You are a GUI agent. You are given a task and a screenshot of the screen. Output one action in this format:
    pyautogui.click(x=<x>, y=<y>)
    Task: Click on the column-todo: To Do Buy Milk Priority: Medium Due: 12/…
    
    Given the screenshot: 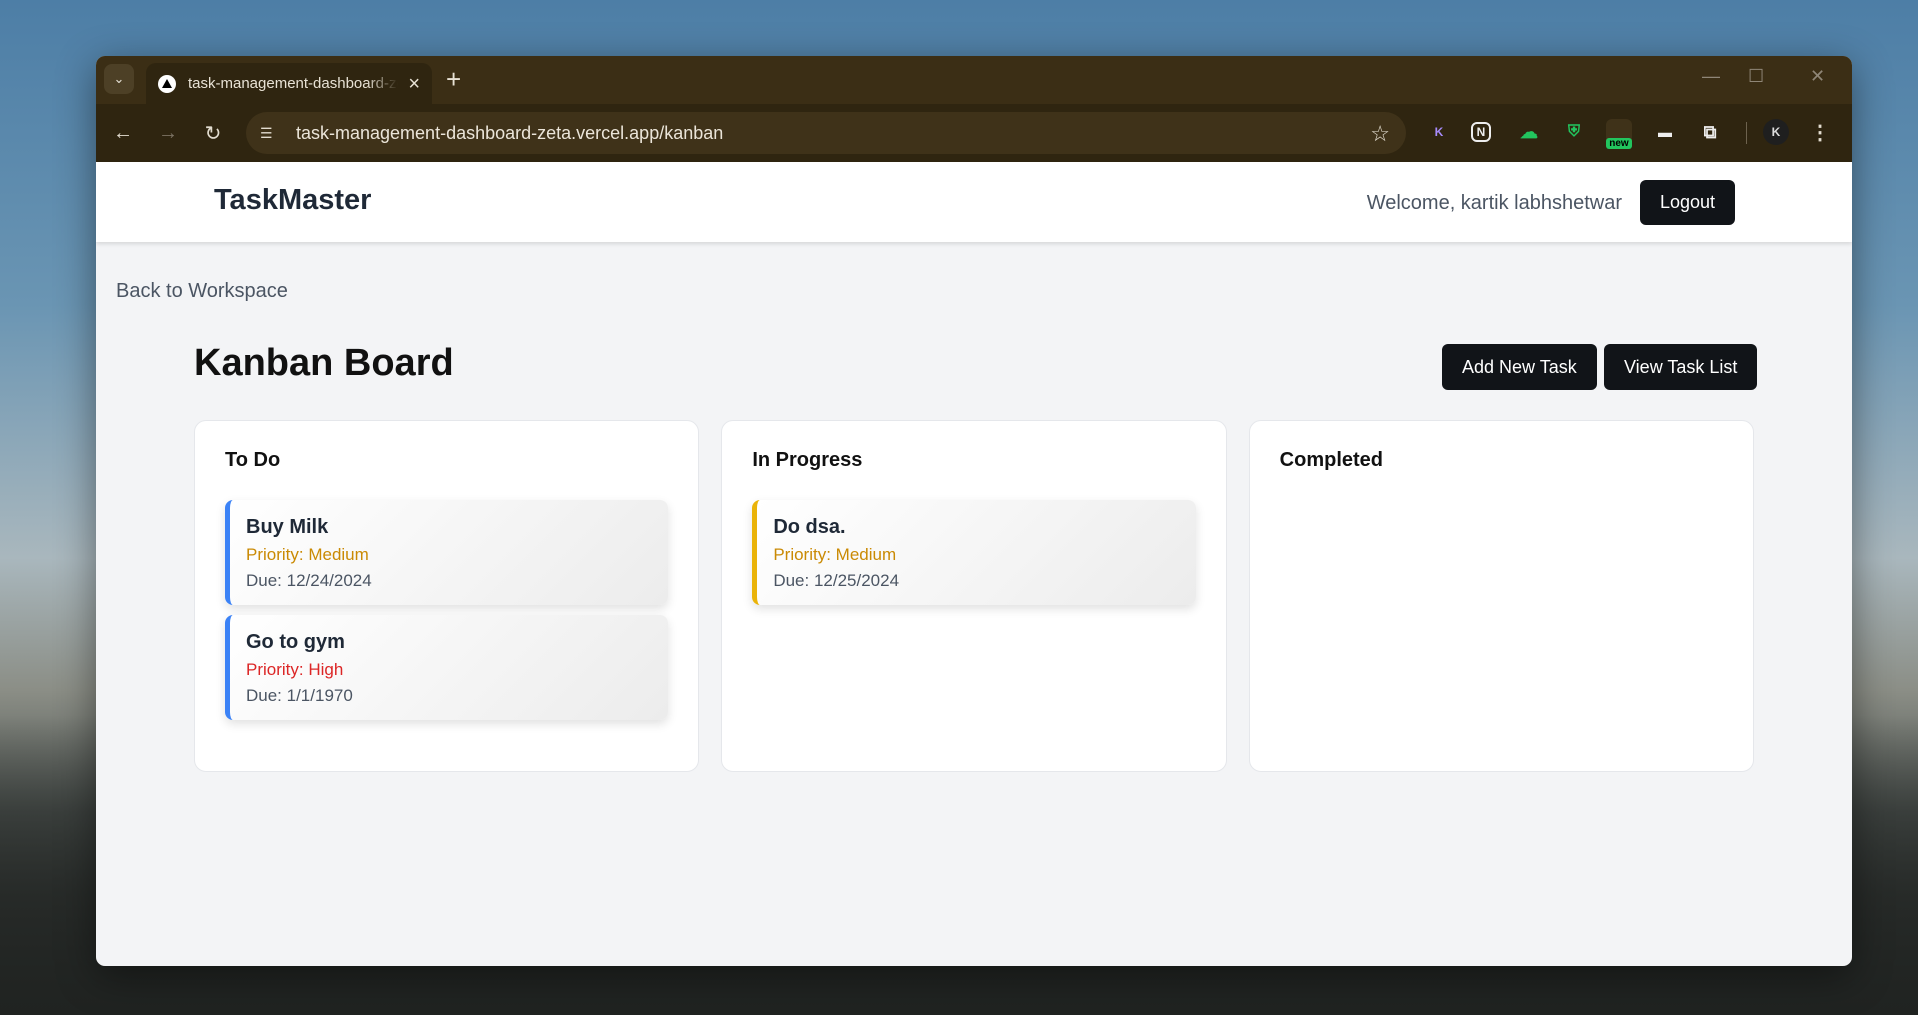 What is the action you would take?
    pyautogui.click(x=447, y=596)
    